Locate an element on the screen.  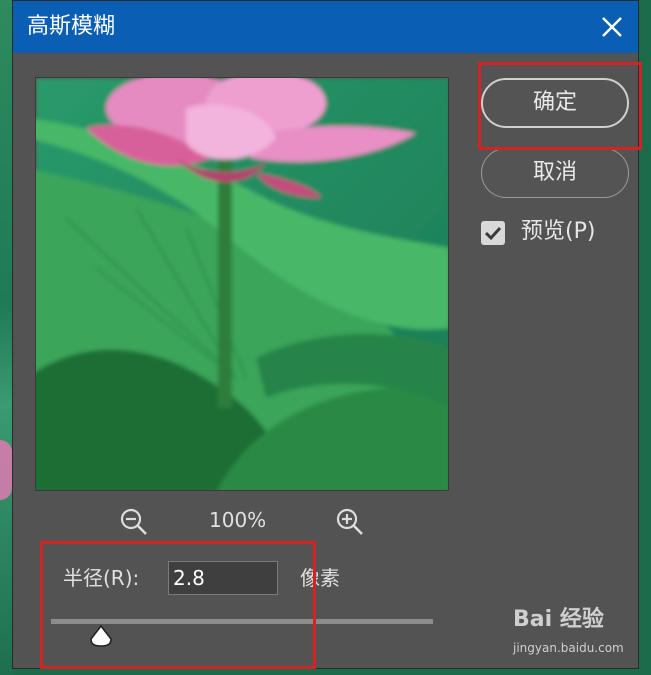
preview-checkbox-label: 预览(P) is located at coordinates (558, 232).